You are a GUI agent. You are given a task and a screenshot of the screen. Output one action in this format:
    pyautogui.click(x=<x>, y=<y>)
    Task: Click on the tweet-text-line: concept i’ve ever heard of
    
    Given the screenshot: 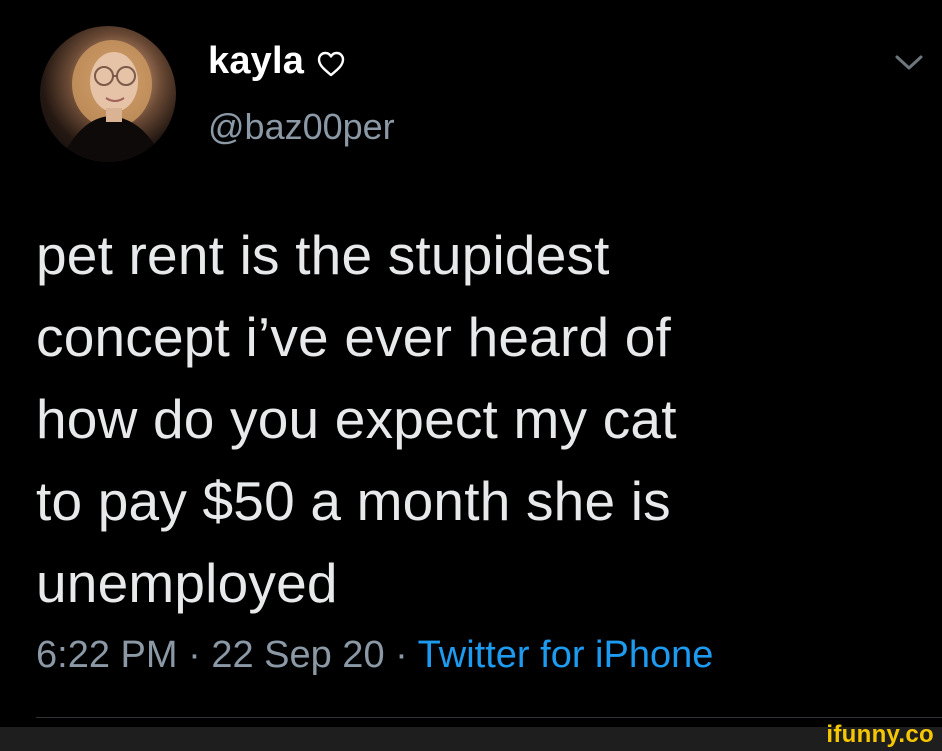 What is the action you would take?
    pyautogui.click(x=354, y=337)
    